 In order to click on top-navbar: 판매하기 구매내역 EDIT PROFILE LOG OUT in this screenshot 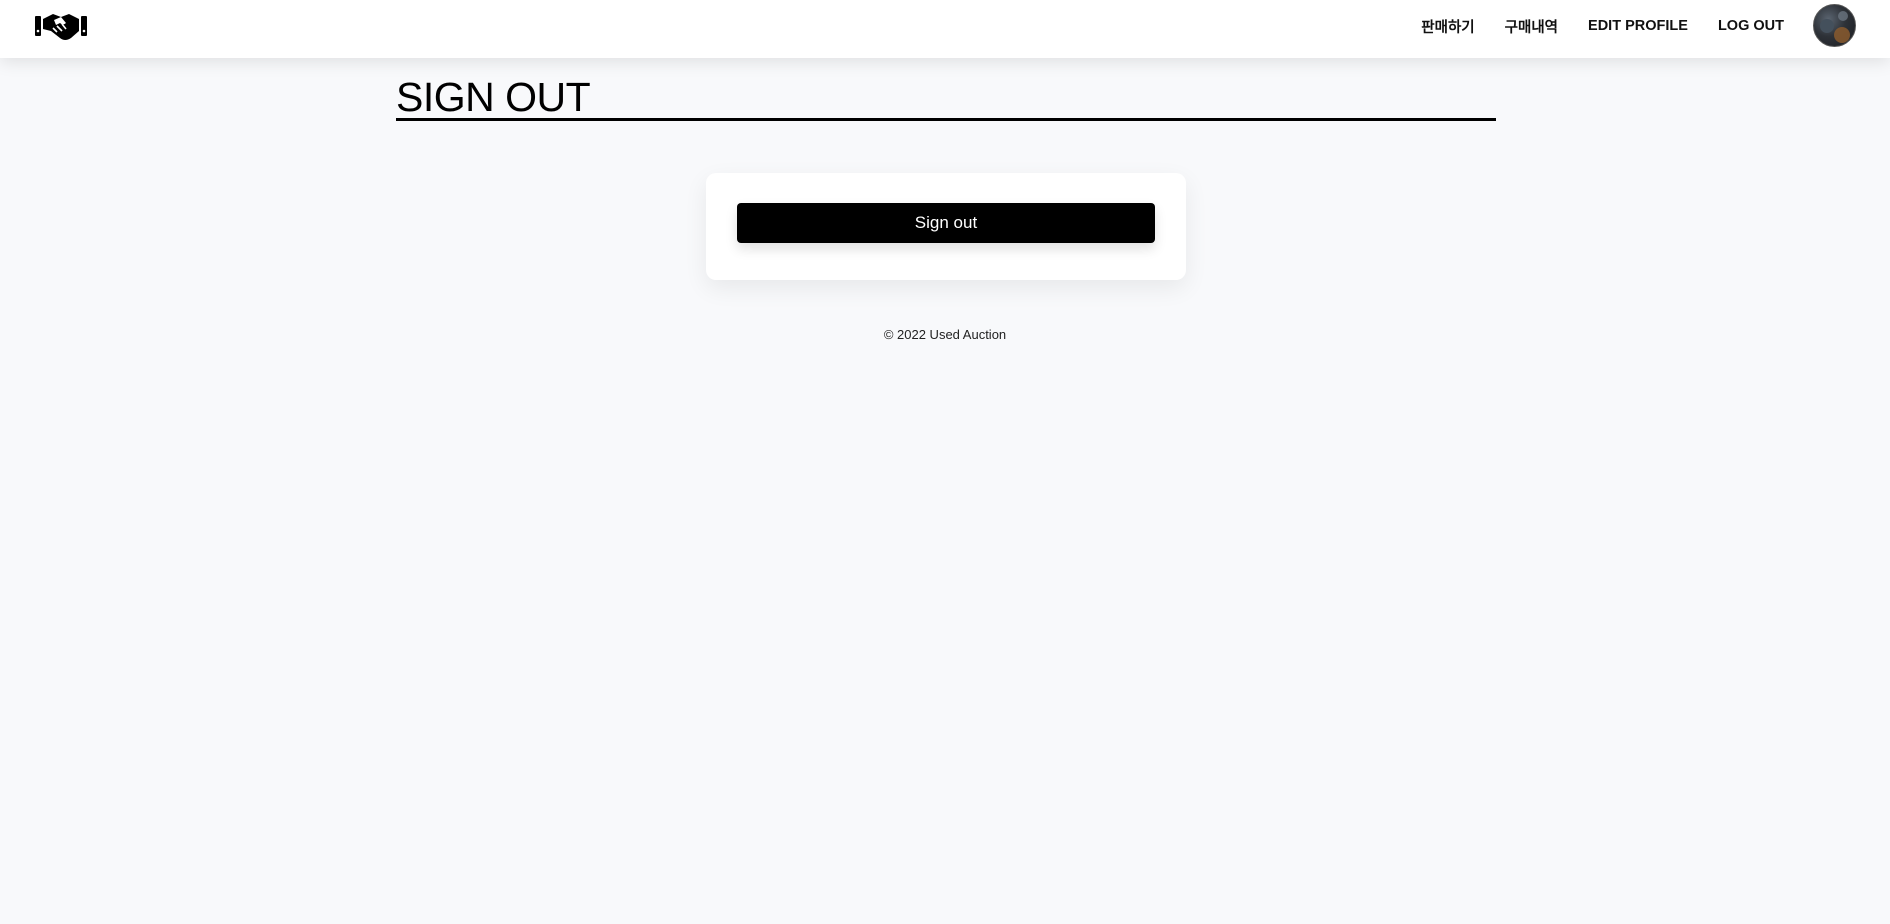, I will do `click(945, 29)`.